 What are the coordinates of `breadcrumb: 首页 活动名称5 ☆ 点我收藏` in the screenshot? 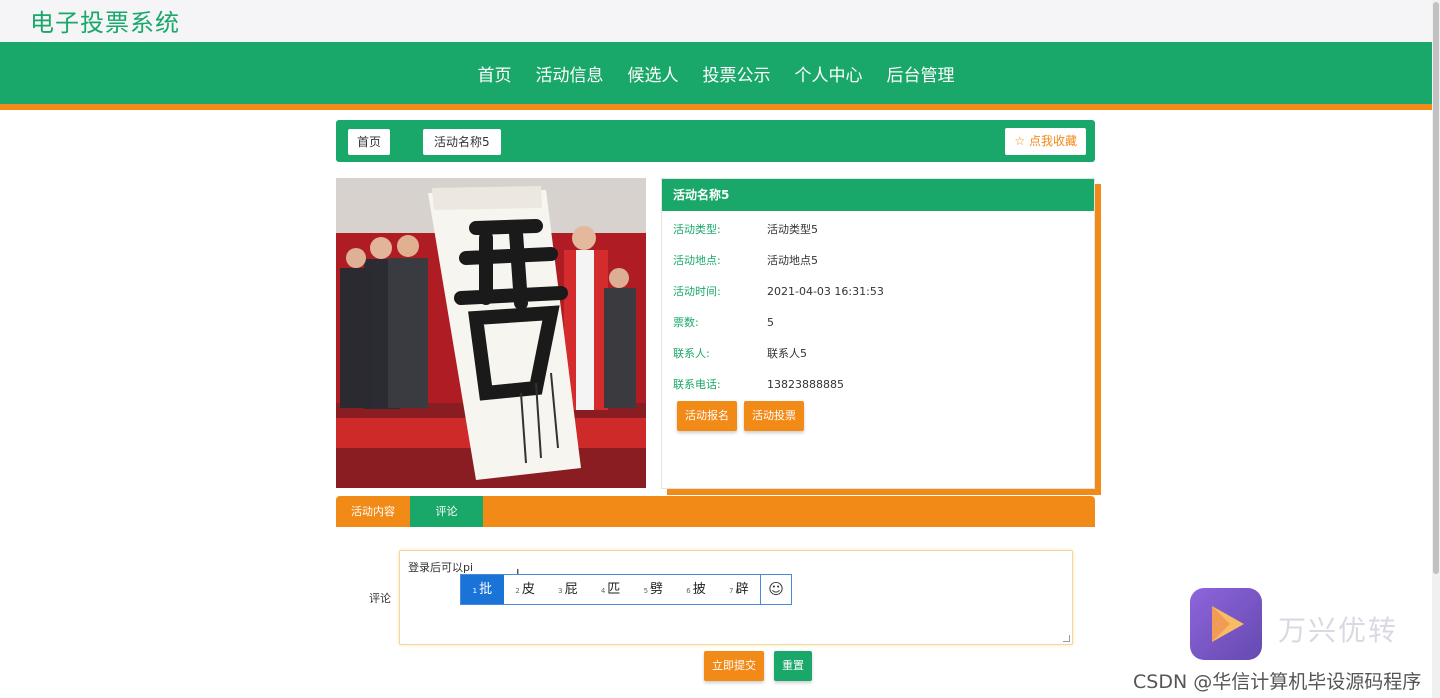 It's located at (715, 141).